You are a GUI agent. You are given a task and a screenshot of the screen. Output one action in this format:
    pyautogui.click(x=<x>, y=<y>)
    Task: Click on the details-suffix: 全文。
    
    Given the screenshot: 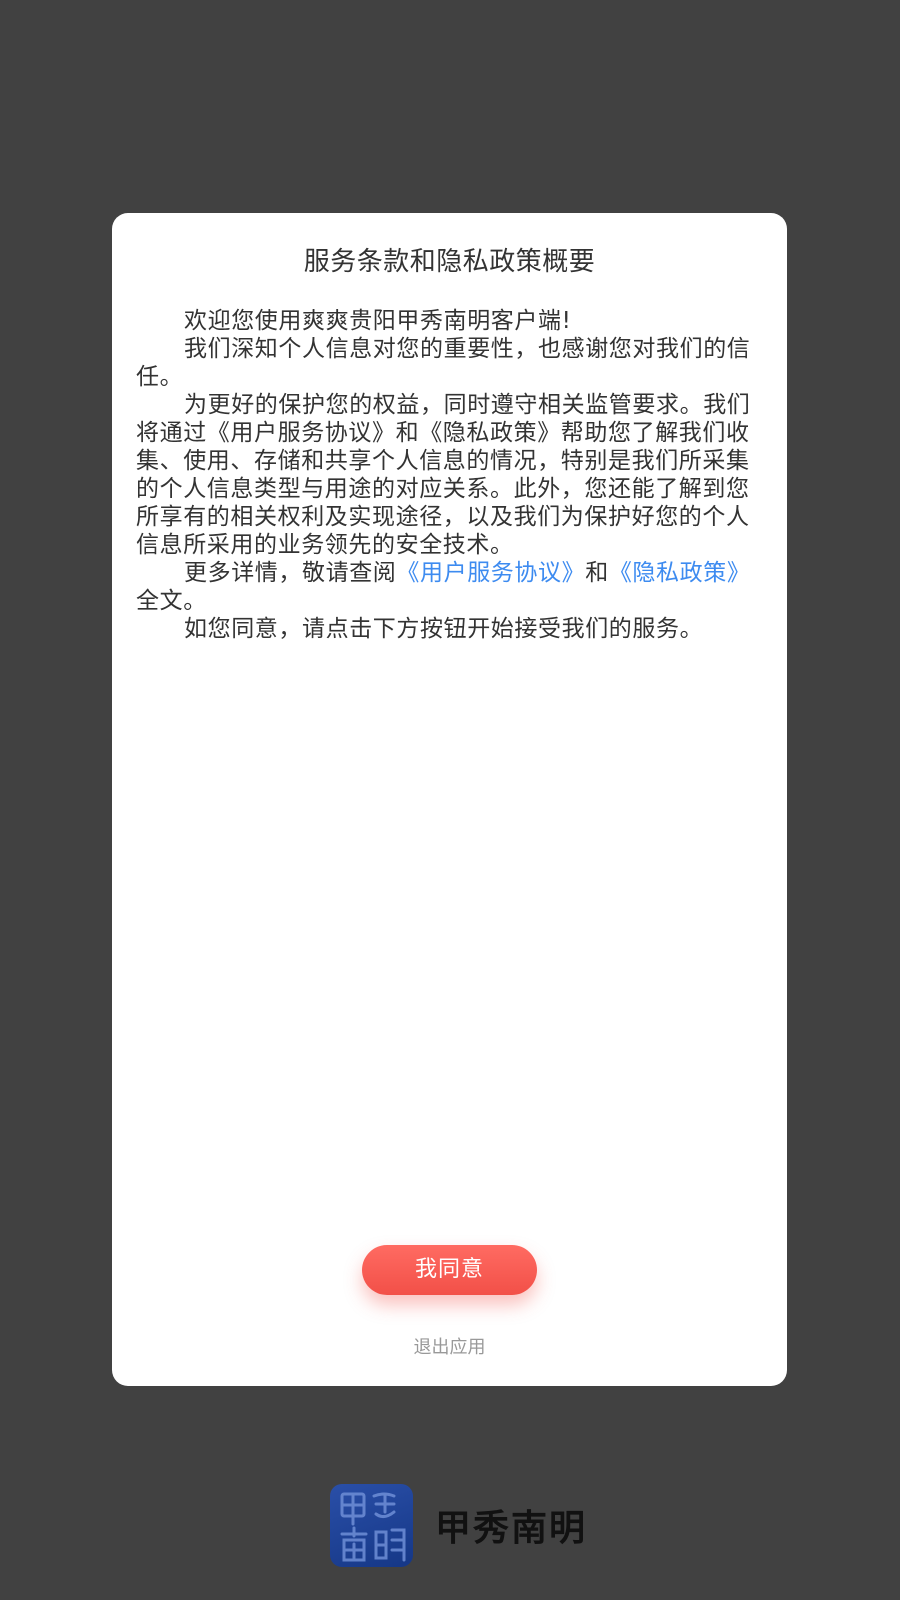 What is the action you would take?
    pyautogui.click(x=171, y=601)
    